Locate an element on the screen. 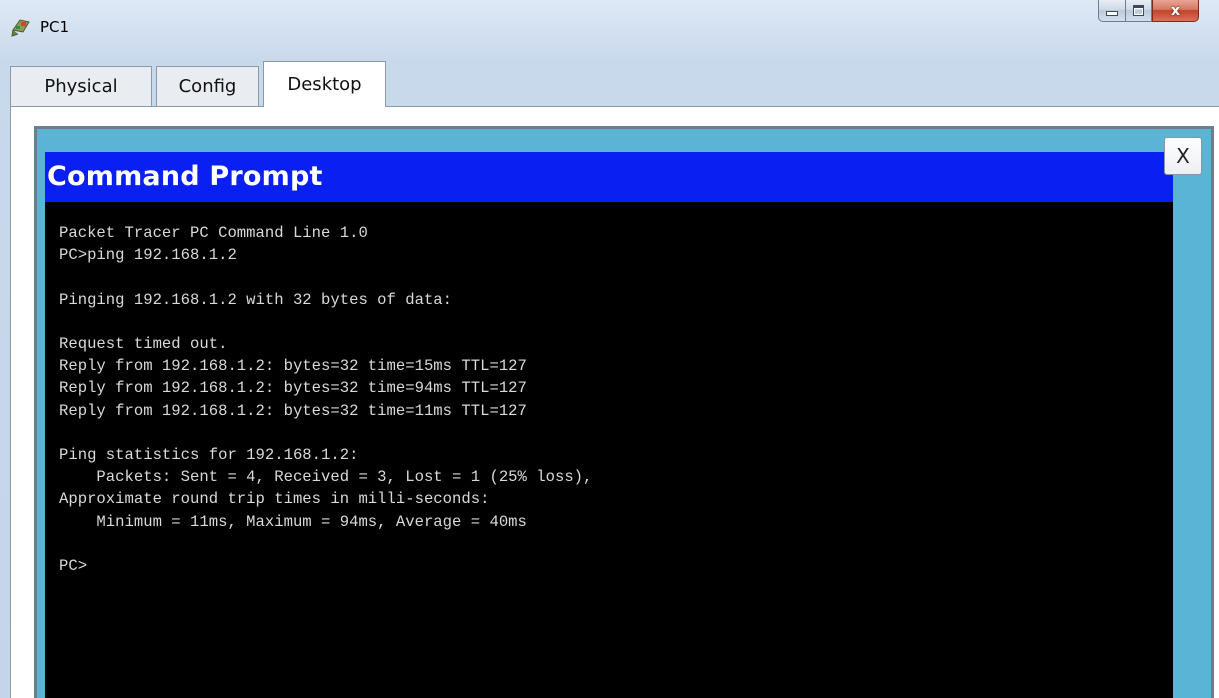 The width and height of the screenshot is (1219, 698). tab-bar: Physical Config Desktop is located at coordinates (200, 83).